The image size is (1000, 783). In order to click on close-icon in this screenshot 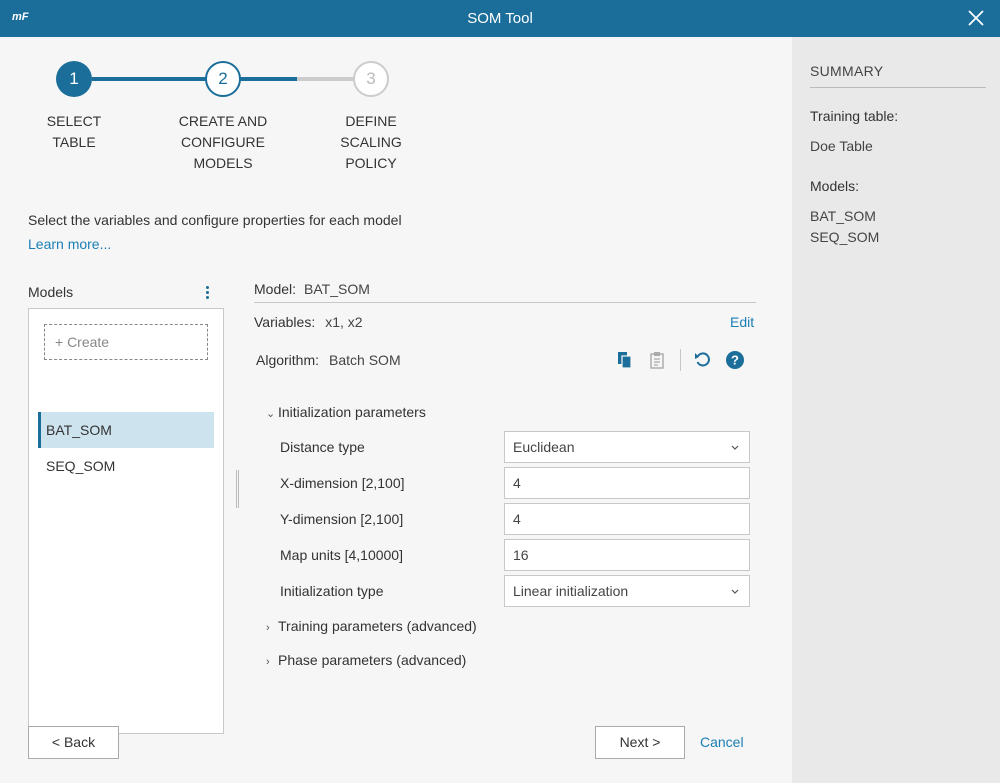, I will do `click(976, 18)`.